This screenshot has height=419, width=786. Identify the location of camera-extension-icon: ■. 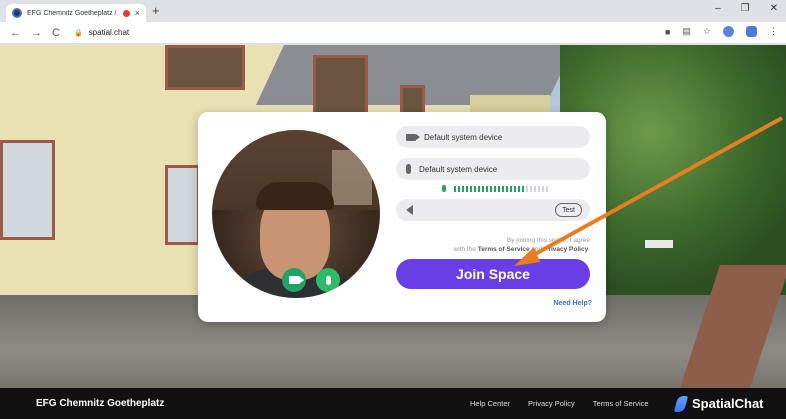
(667, 32).